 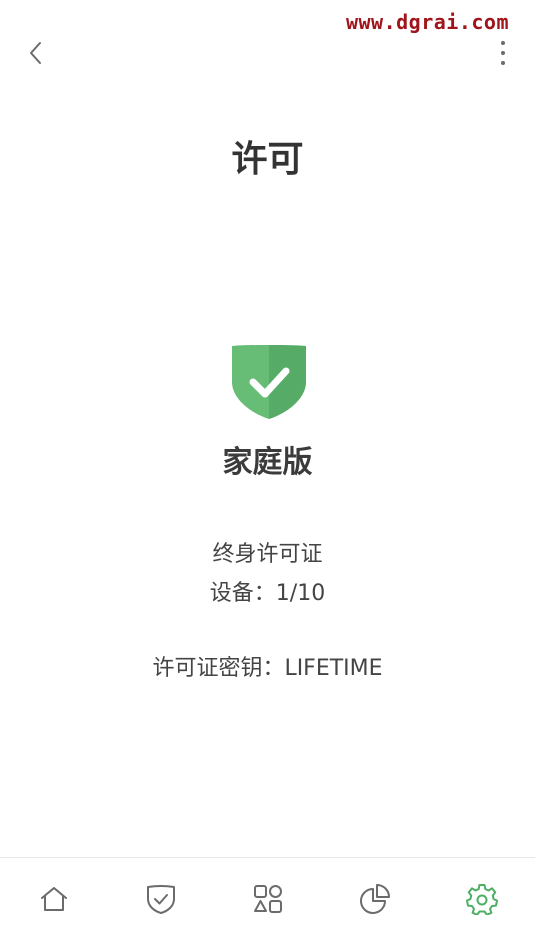 What do you see at coordinates (503, 43) in the screenshot?
I see `more-vertical-icon` at bounding box center [503, 43].